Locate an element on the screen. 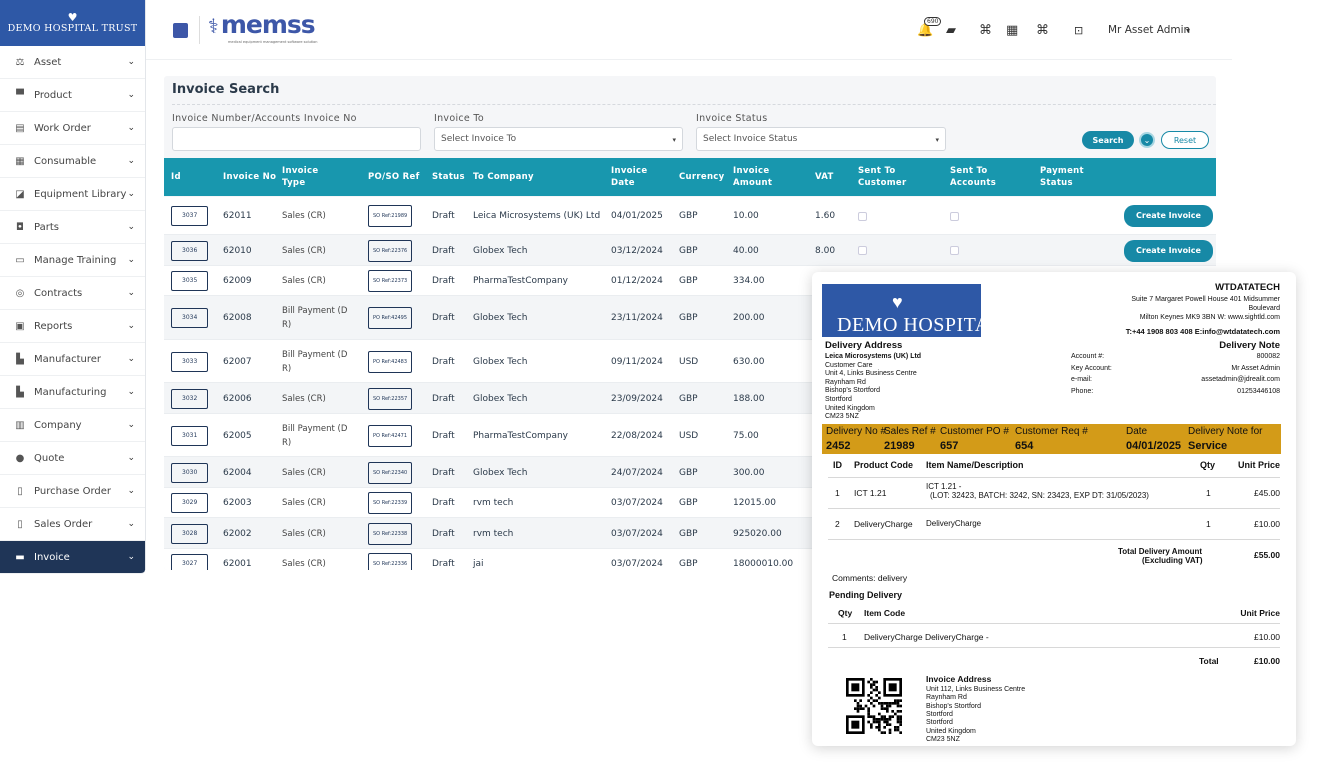 The width and height of the screenshot is (1326, 777). ref-cell: SO Ref:22336 is located at coordinates (398, 559).